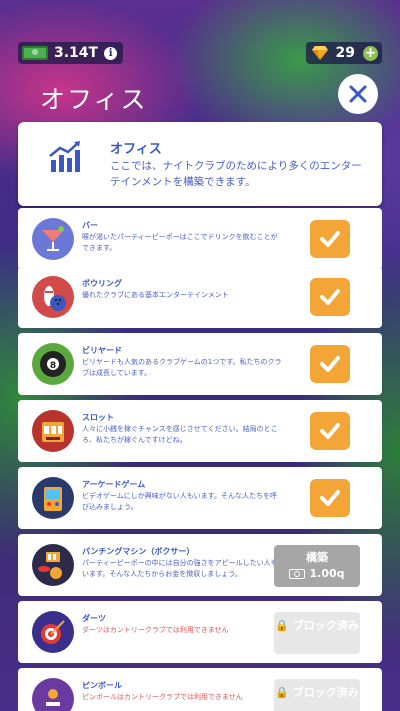 This screenshot has width=400, height=711. I want to click on add-gems-icon: +, so click(370, 53).